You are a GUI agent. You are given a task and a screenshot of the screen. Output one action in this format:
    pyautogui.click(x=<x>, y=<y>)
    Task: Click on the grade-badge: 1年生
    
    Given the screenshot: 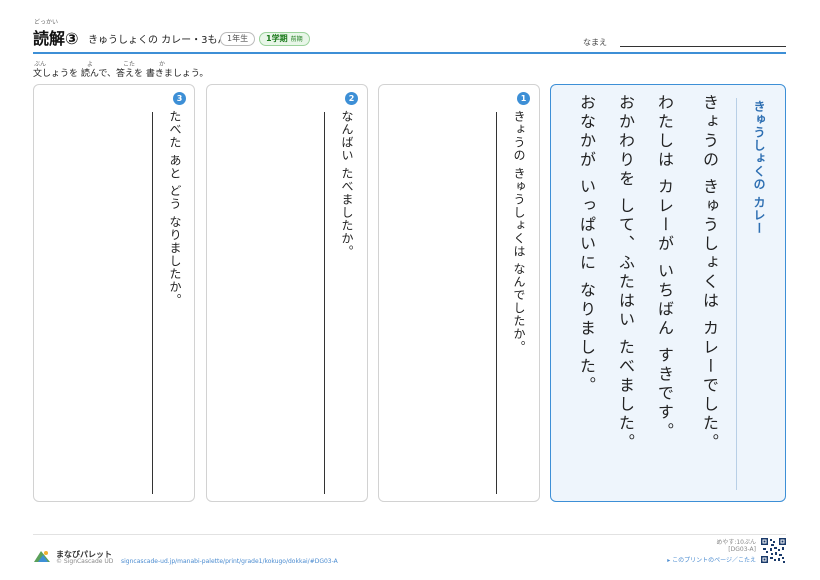 What is the action you would take?
    pyautogui.click(x=238, y=39)
    